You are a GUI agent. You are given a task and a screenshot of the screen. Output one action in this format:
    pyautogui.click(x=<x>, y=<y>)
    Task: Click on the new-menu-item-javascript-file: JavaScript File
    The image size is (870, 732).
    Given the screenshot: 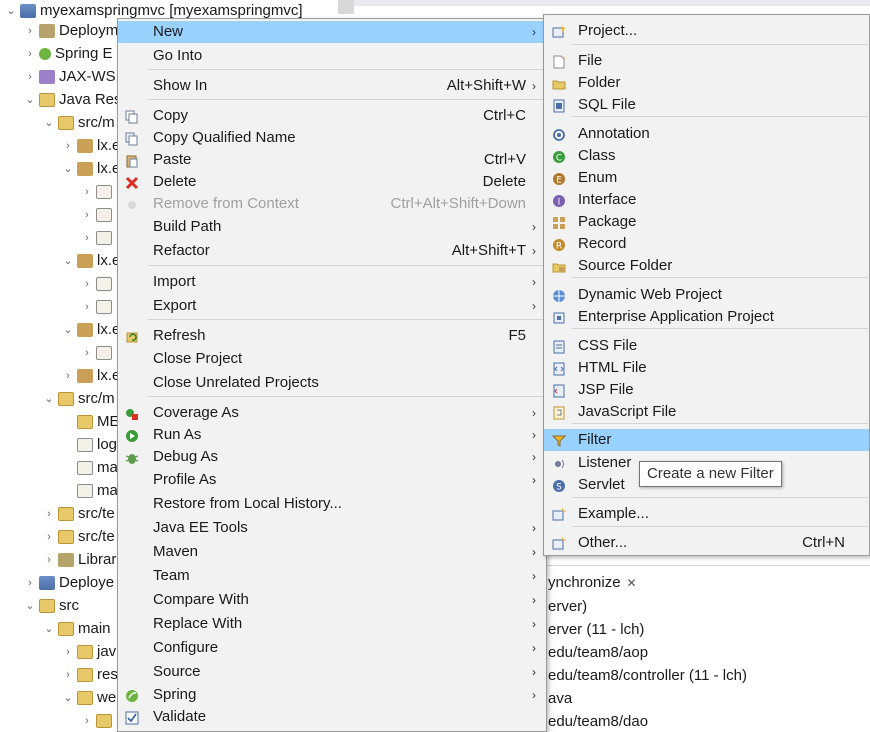 What is the action you would take?
    pyautogui.click(x=706, y=412)
    